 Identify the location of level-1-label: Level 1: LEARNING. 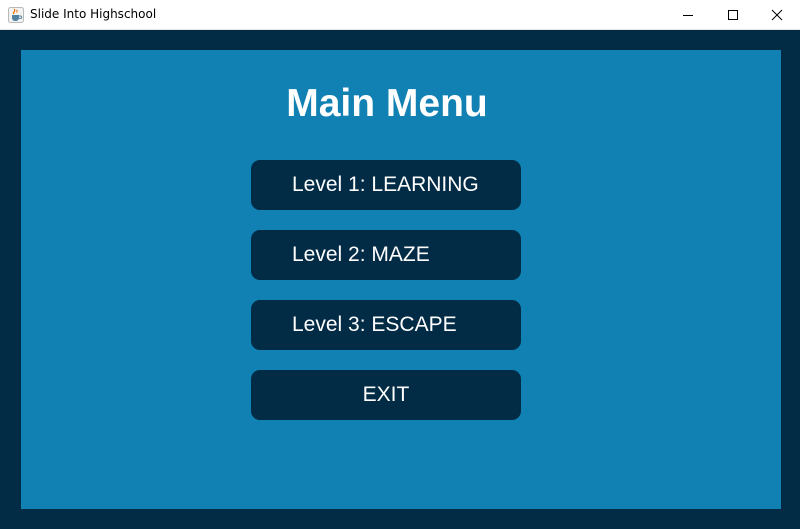
(385, 184).